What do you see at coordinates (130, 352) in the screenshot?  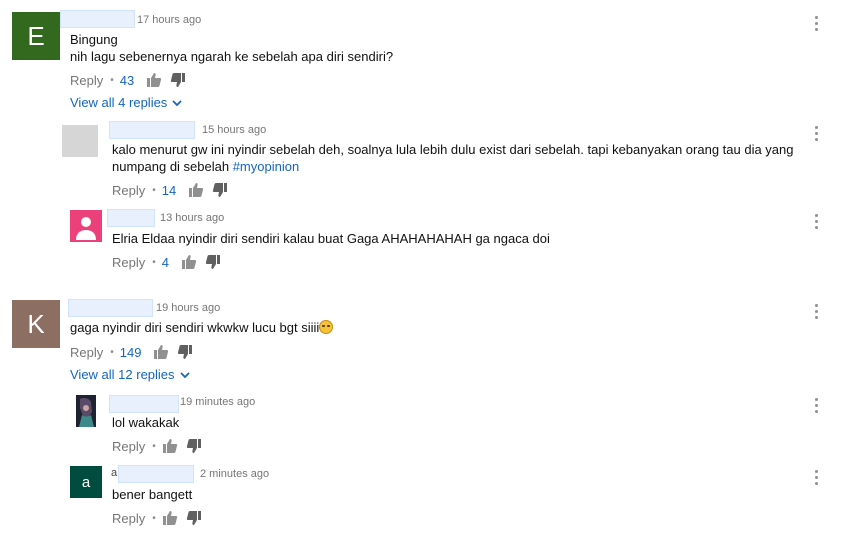 I see `like-count: 149` at bounding box center [130, 352].